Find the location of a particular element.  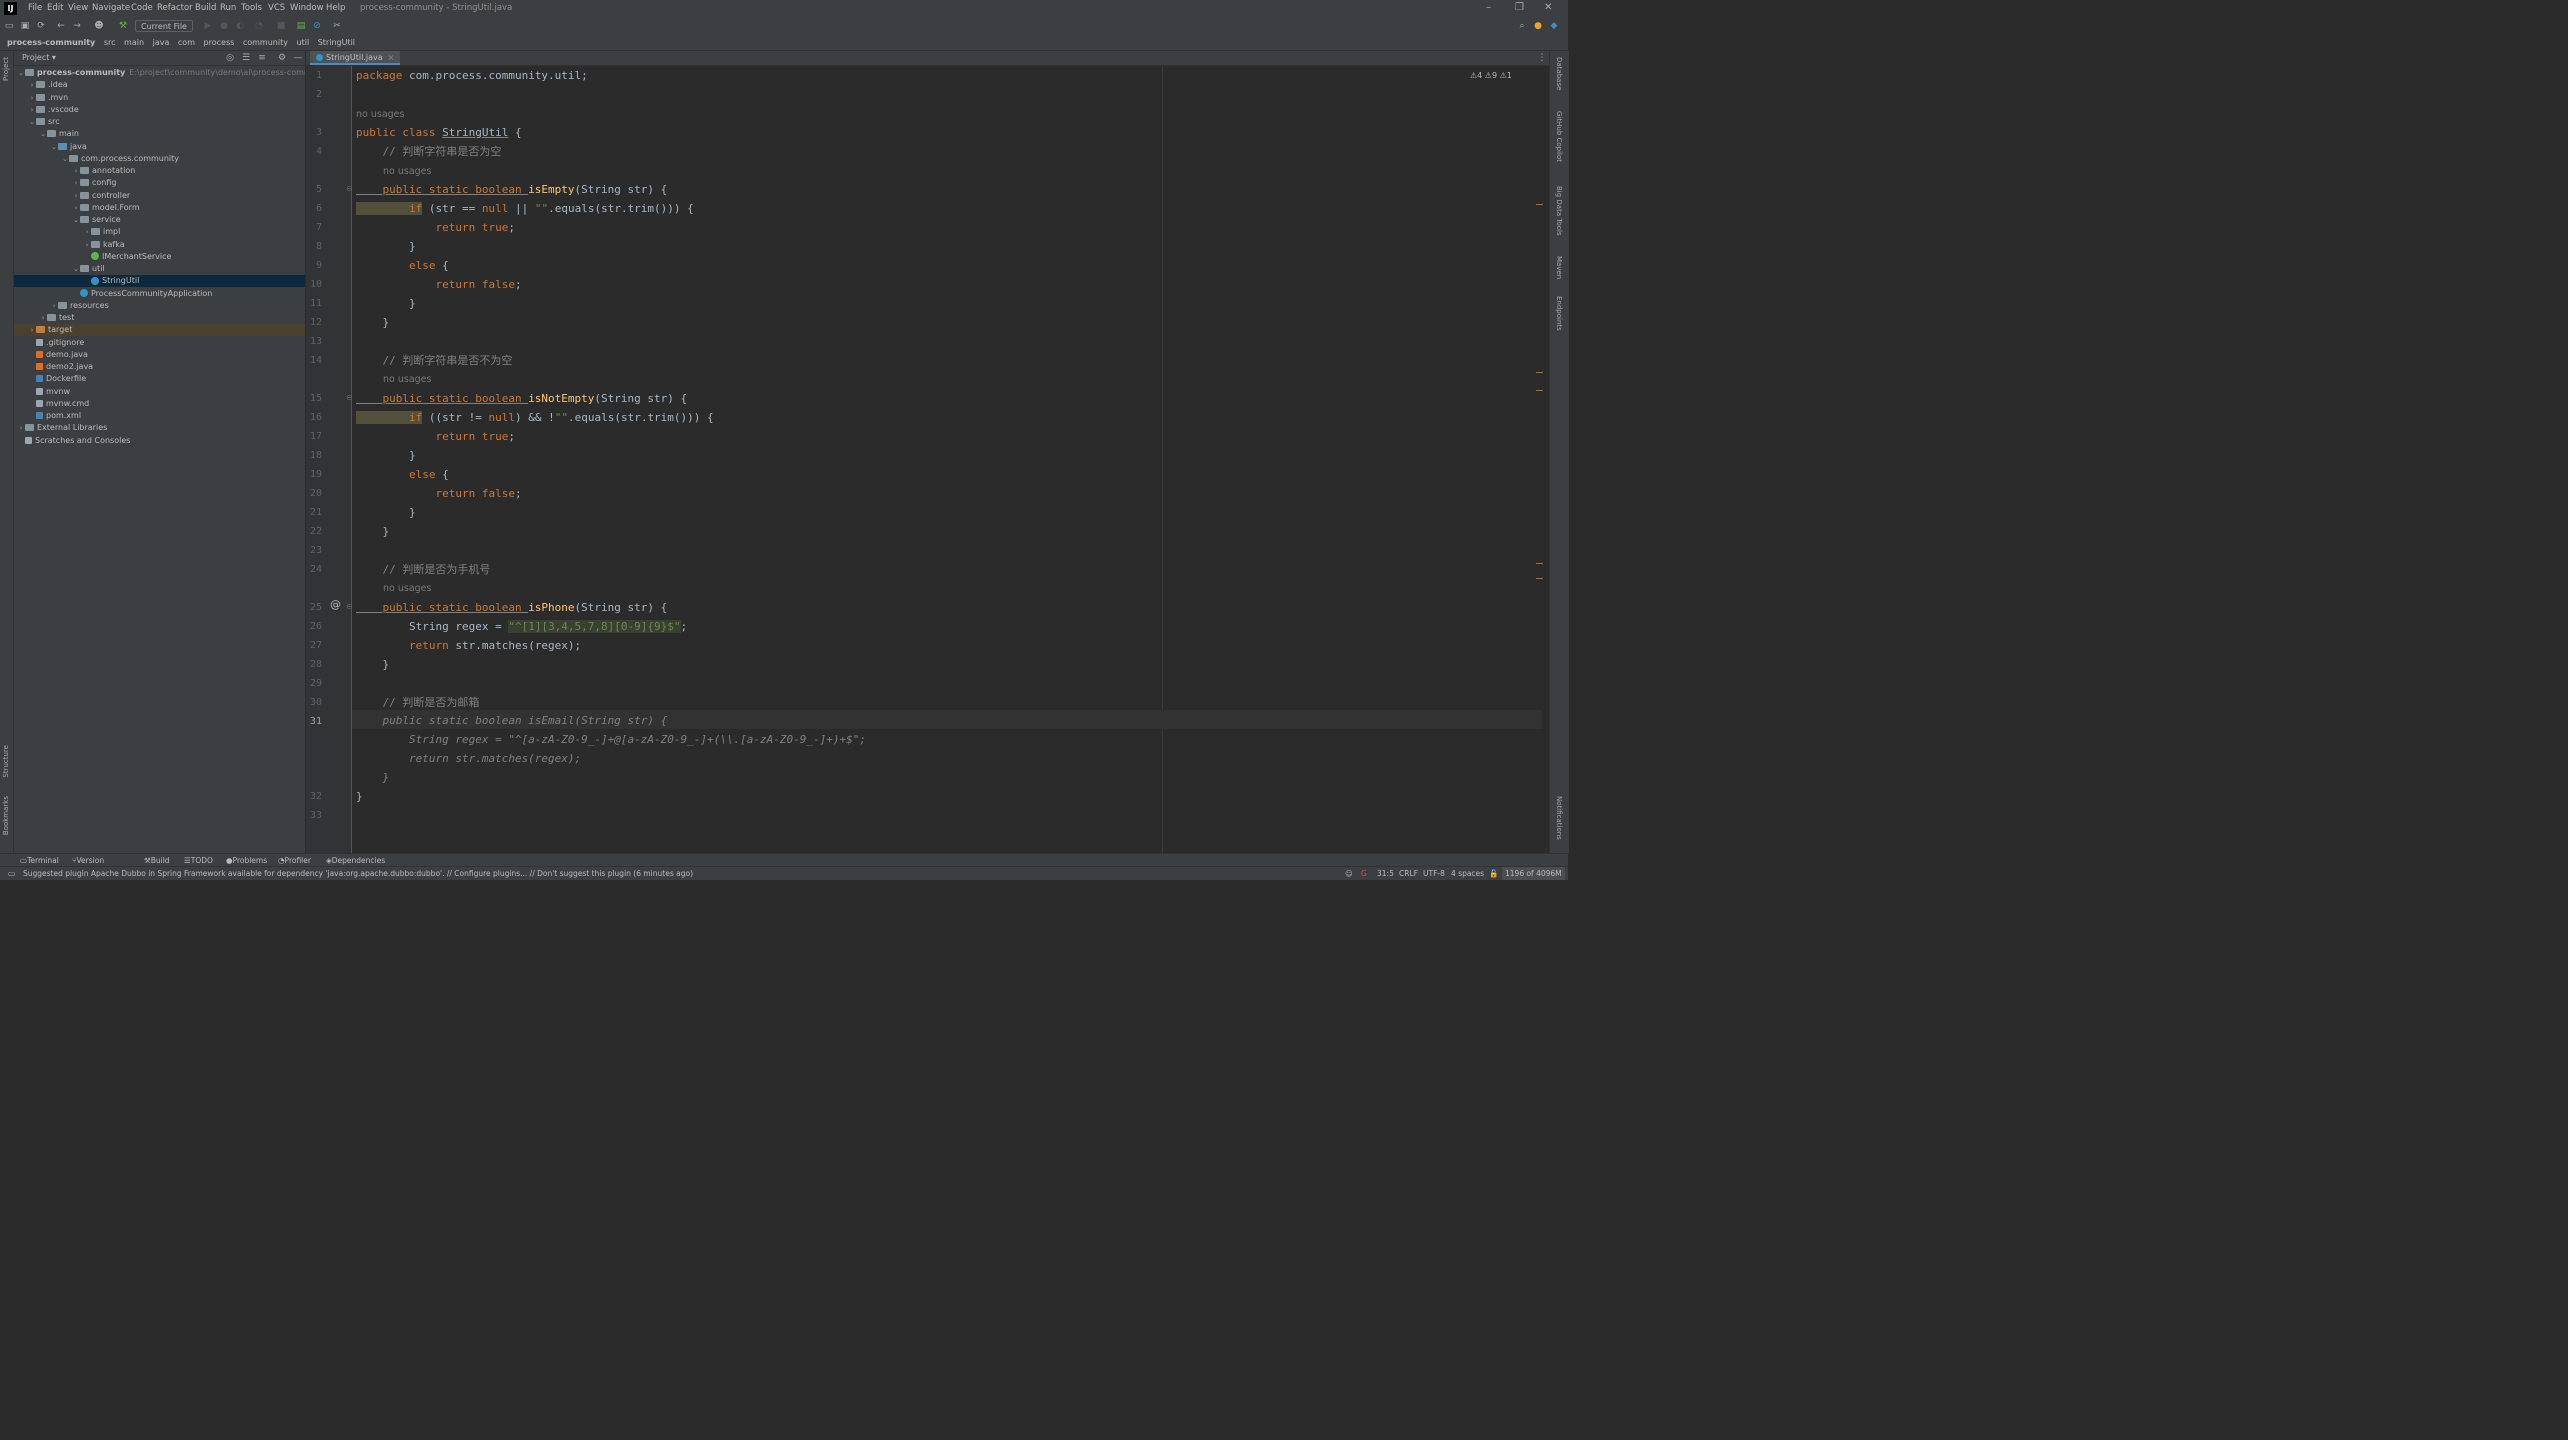

forward-icon: → is located at coordinates (77, 26).